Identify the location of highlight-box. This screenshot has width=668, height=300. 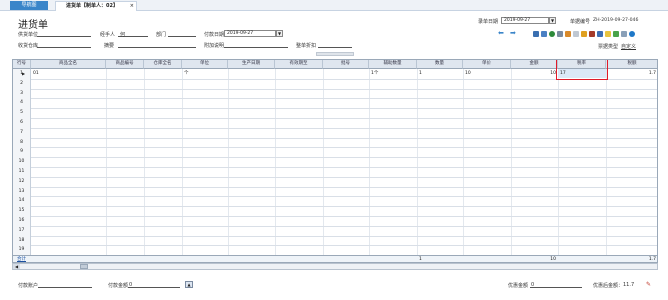
(582, 70).